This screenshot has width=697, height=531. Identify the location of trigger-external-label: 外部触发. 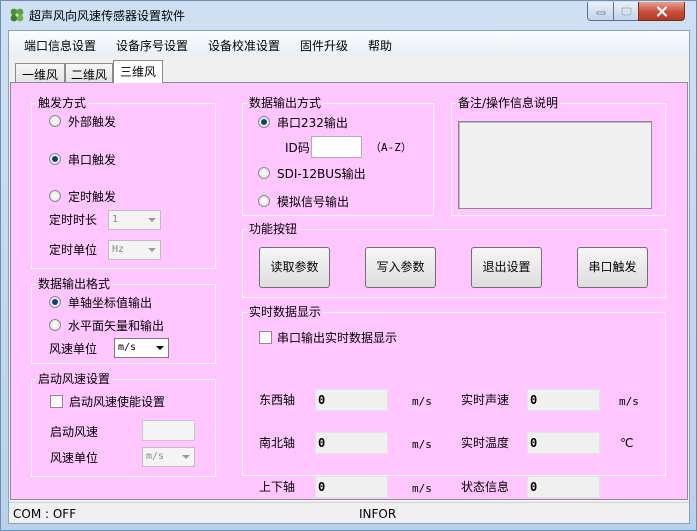
(92, 122).